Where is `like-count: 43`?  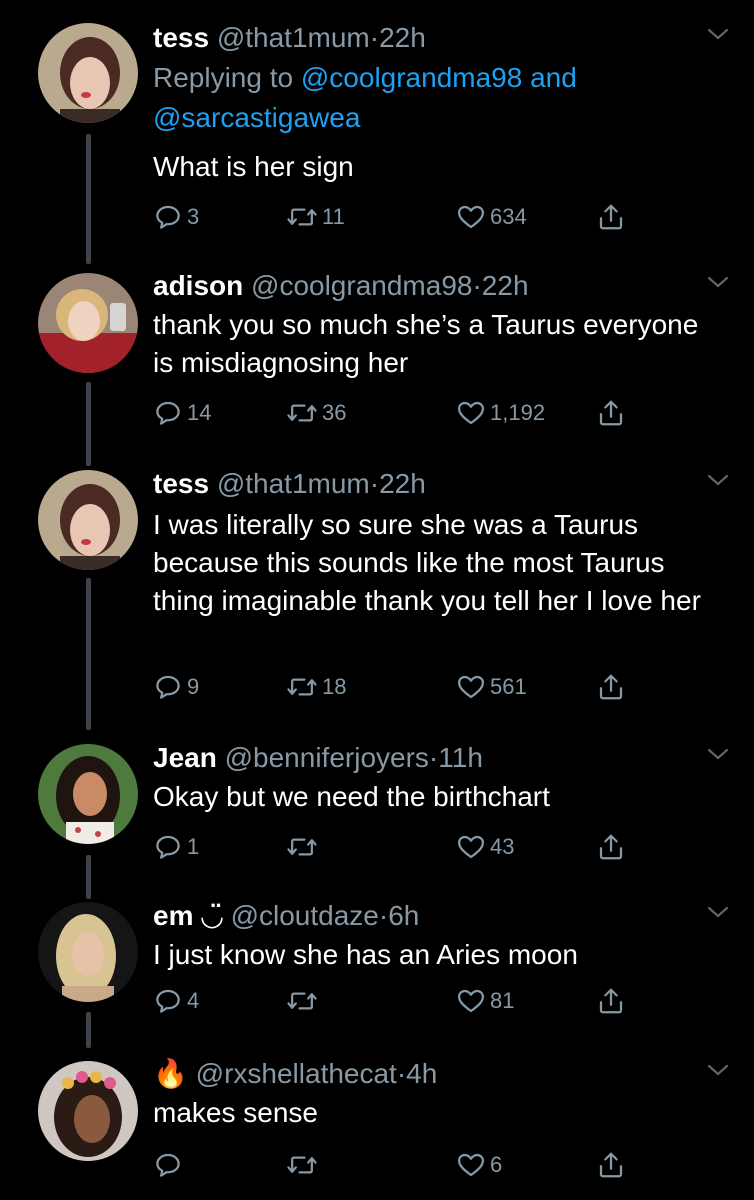 like-count: 43 is located at coordinates (502, 846).